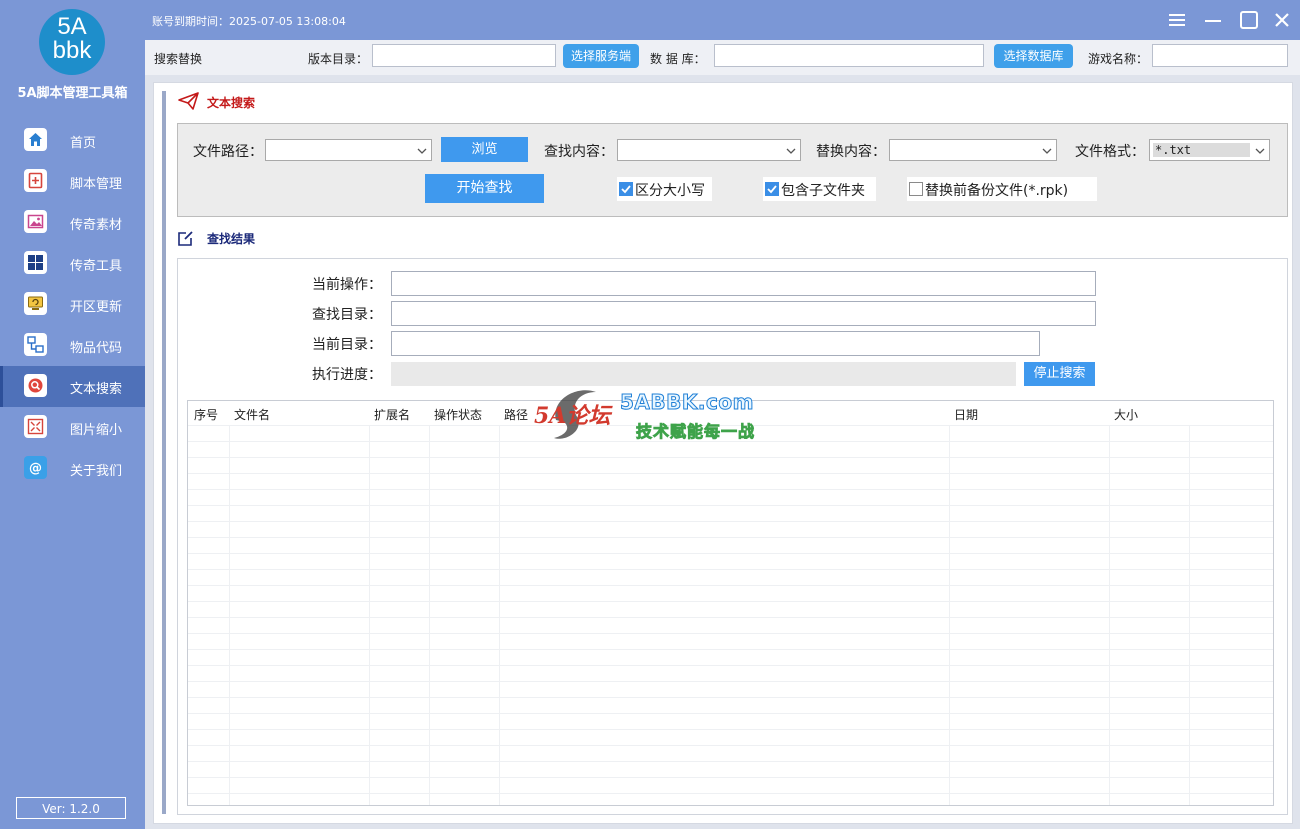 Image resolution: width=1300 pixels, height=829 pixels. What do you see at coordinates (347, 315) in the screenshot?
I see `search-dir-label: 查找目录：` at bounding box center [347, 315].